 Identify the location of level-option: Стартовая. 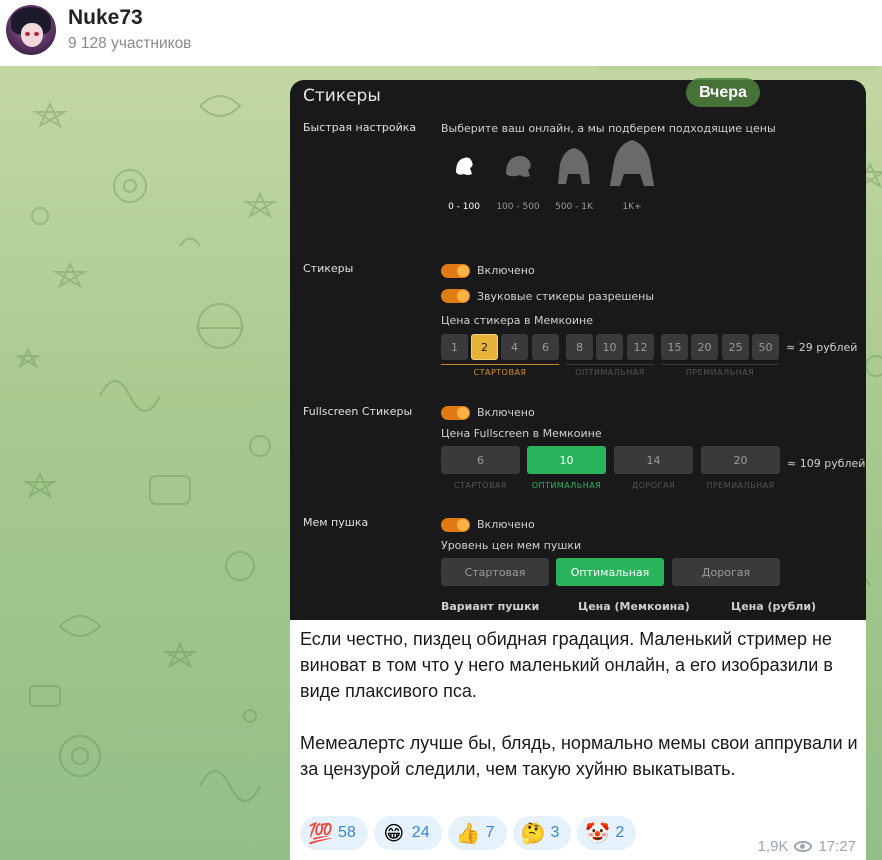
(495, 572).